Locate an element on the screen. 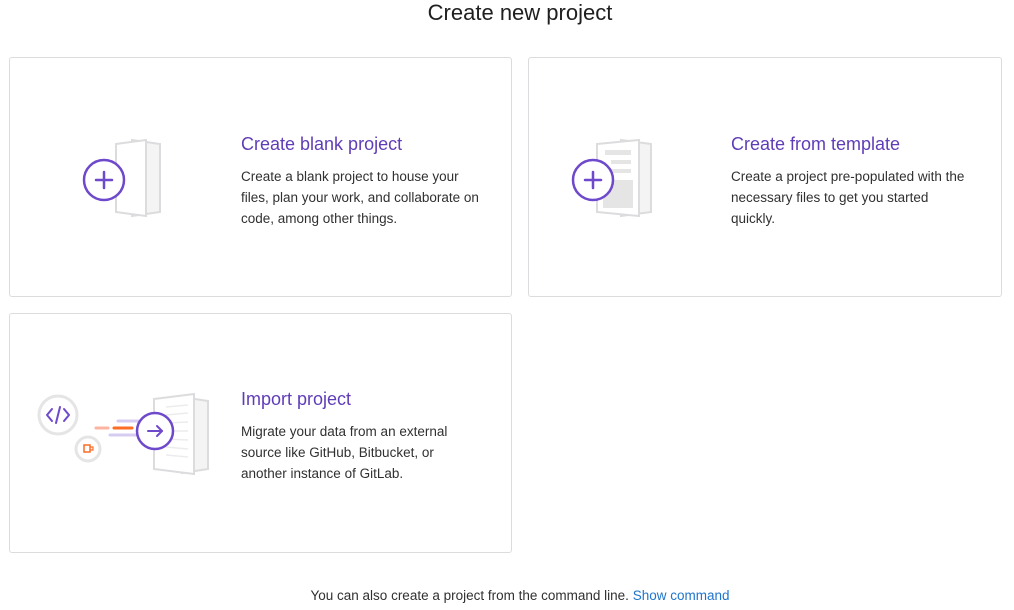  card-title: Import project is located at coordinates (361, 399).